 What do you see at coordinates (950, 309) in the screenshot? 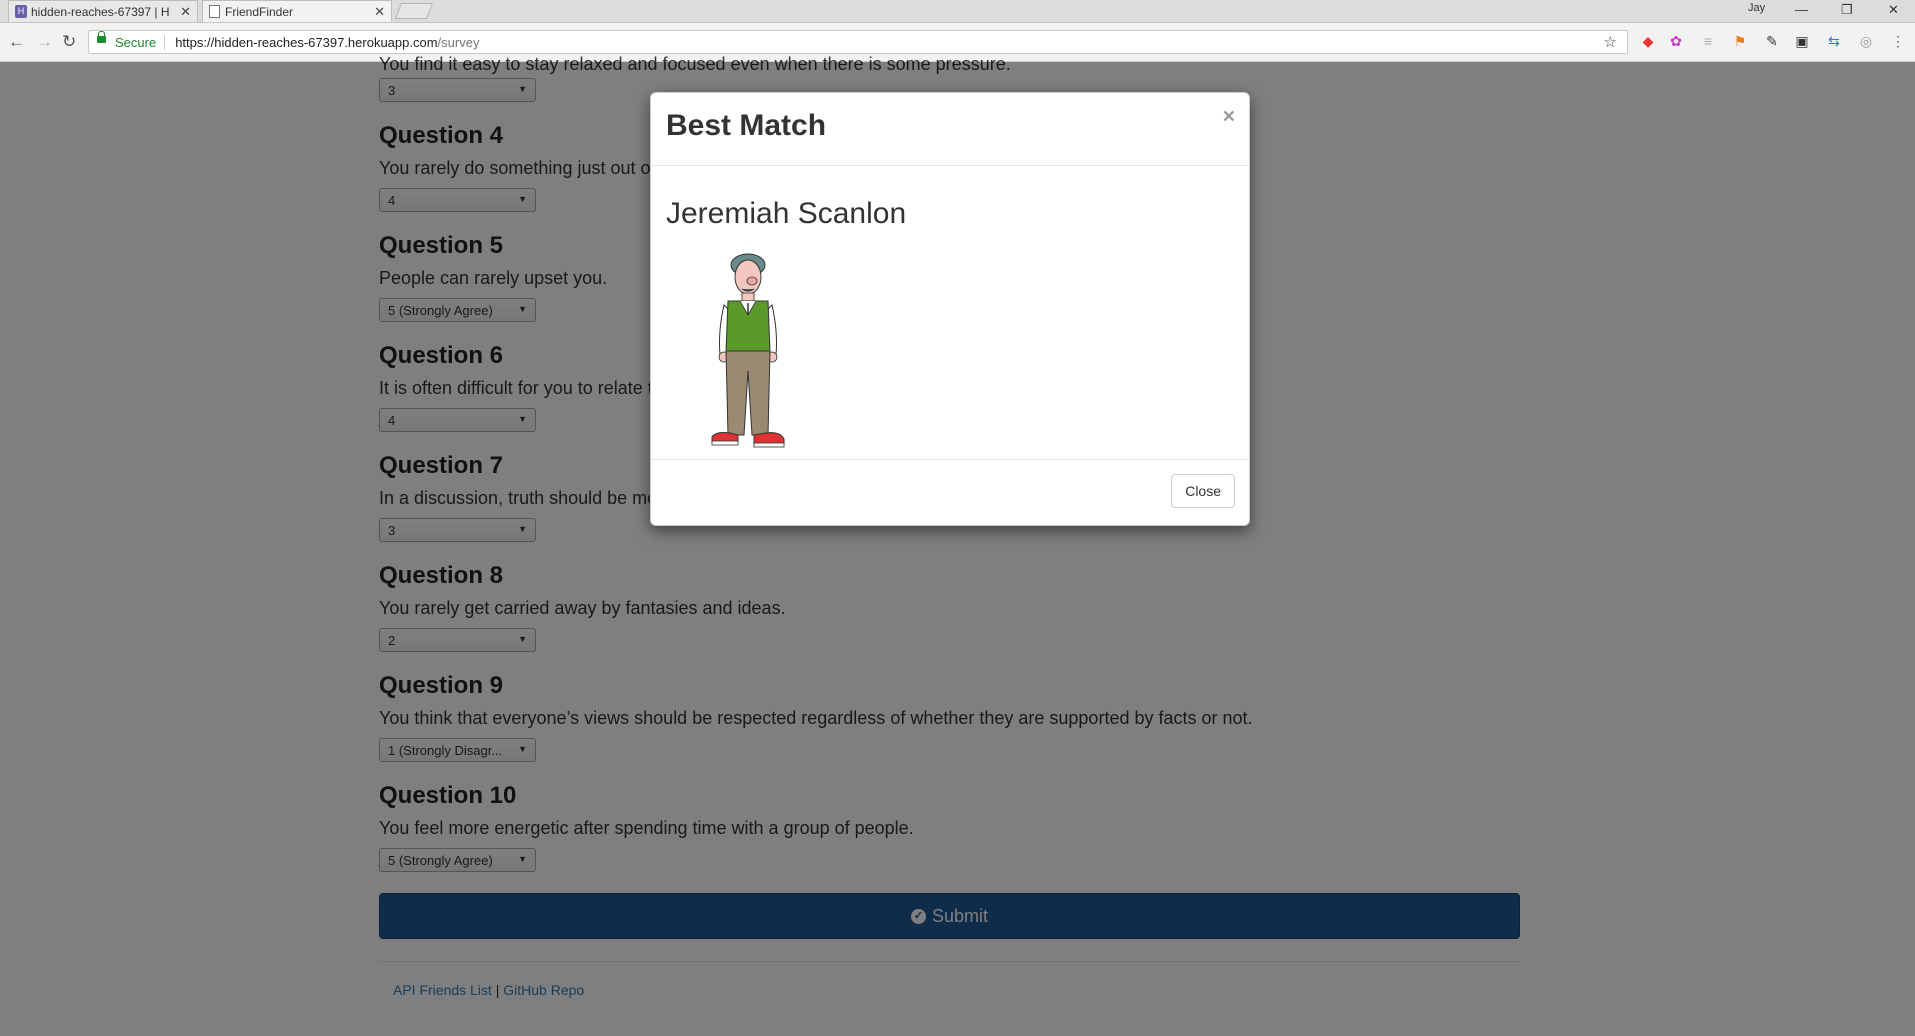
I see `best-match-modal: Best Match × Jeremiah Scanlon Close` at bounding box center [950, 309].